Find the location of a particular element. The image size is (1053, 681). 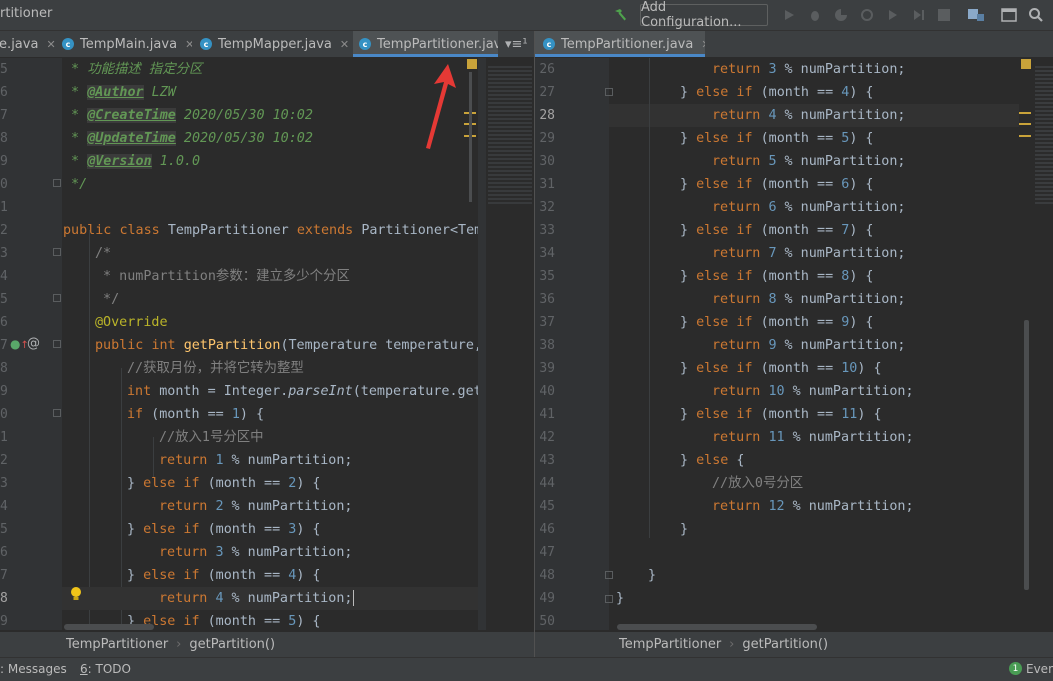

override-at-icon: @ is located at coordinates (33, 343).